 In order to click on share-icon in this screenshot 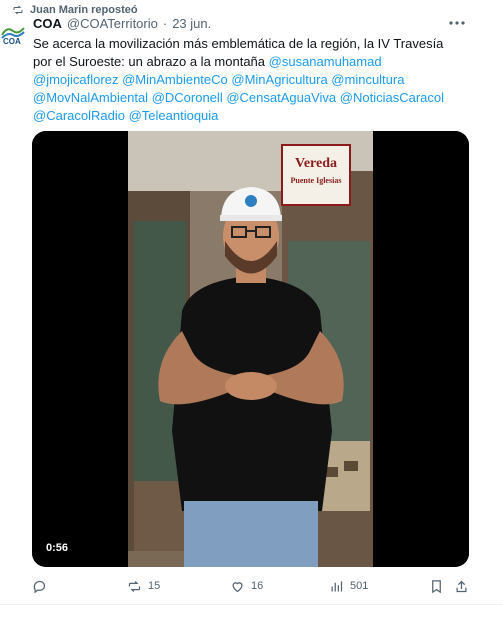, I will do `click(461, 586)`.